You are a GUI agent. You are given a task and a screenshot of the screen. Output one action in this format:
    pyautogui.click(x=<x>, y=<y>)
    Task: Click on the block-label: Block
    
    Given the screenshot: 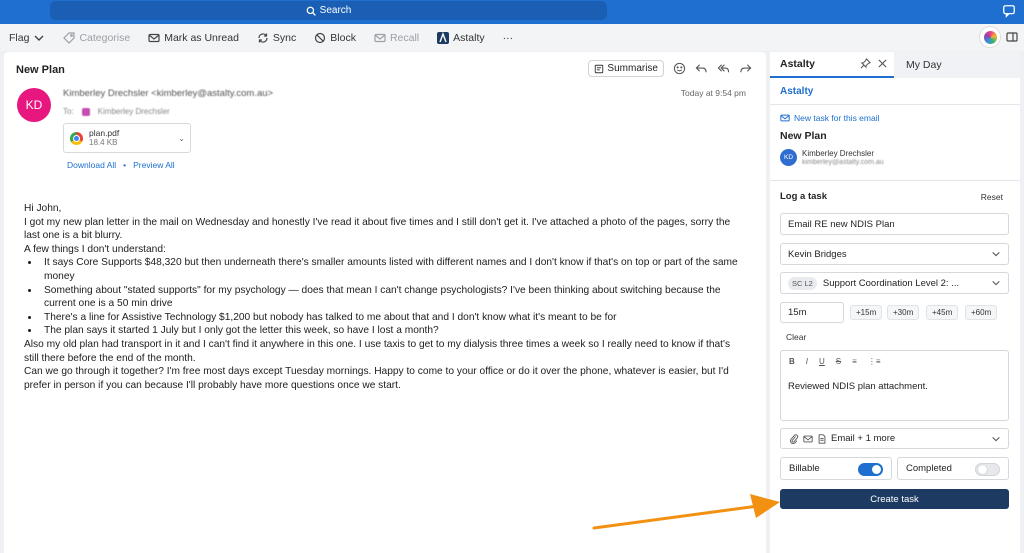 What is the action you would take?
    pyautogui.click(x=343, y=37)
    